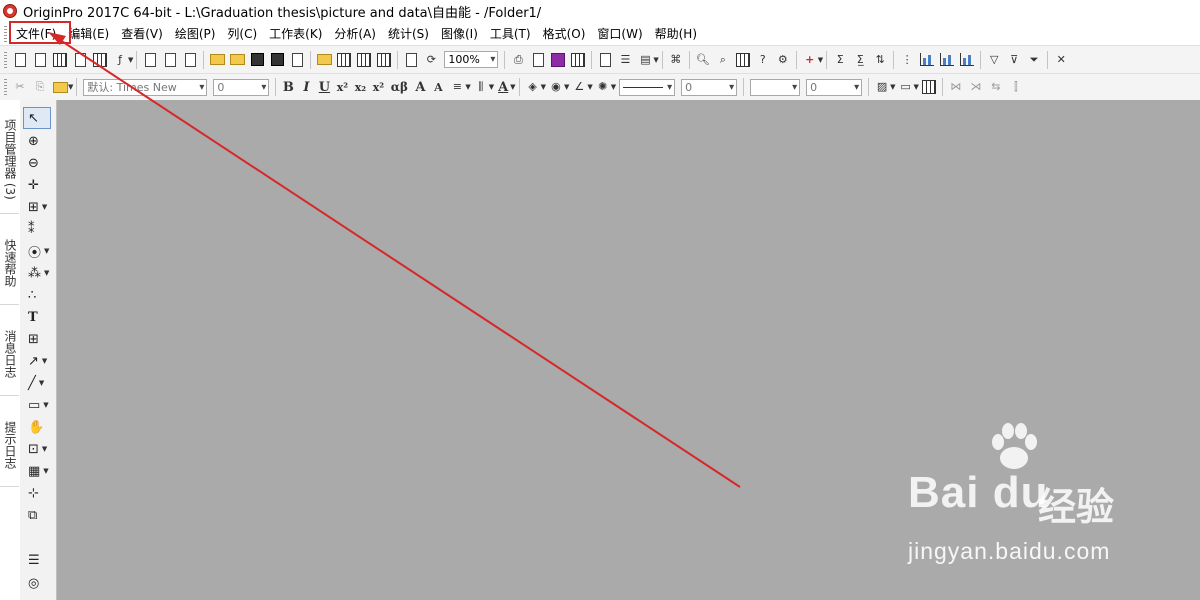 This screenshot has width=1200, height=600. I want to click on font-name-select: 默认: Times New, so click(145, 87).